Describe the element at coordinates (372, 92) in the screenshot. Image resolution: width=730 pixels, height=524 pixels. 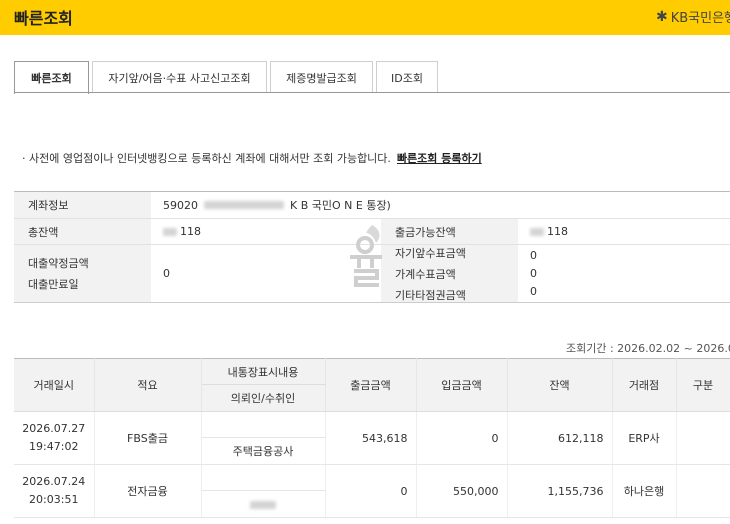
I see `tab-underline` at that location.